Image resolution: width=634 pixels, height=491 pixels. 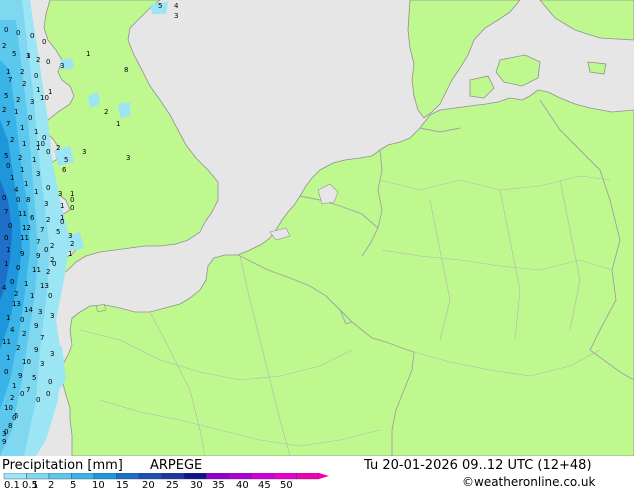 I want to click on scale-tick-label: 20, so click(x=148, y=485).